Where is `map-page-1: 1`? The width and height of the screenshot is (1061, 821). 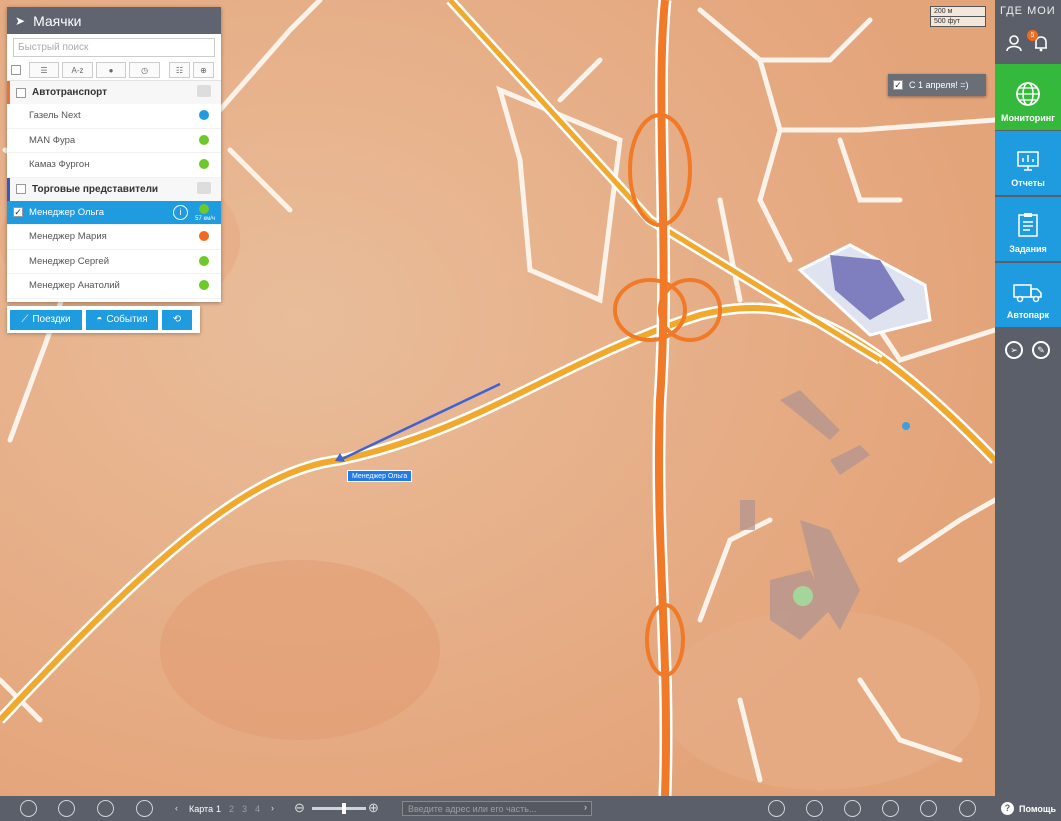
map-page-1: 1 is located at coordinates (218, 809).